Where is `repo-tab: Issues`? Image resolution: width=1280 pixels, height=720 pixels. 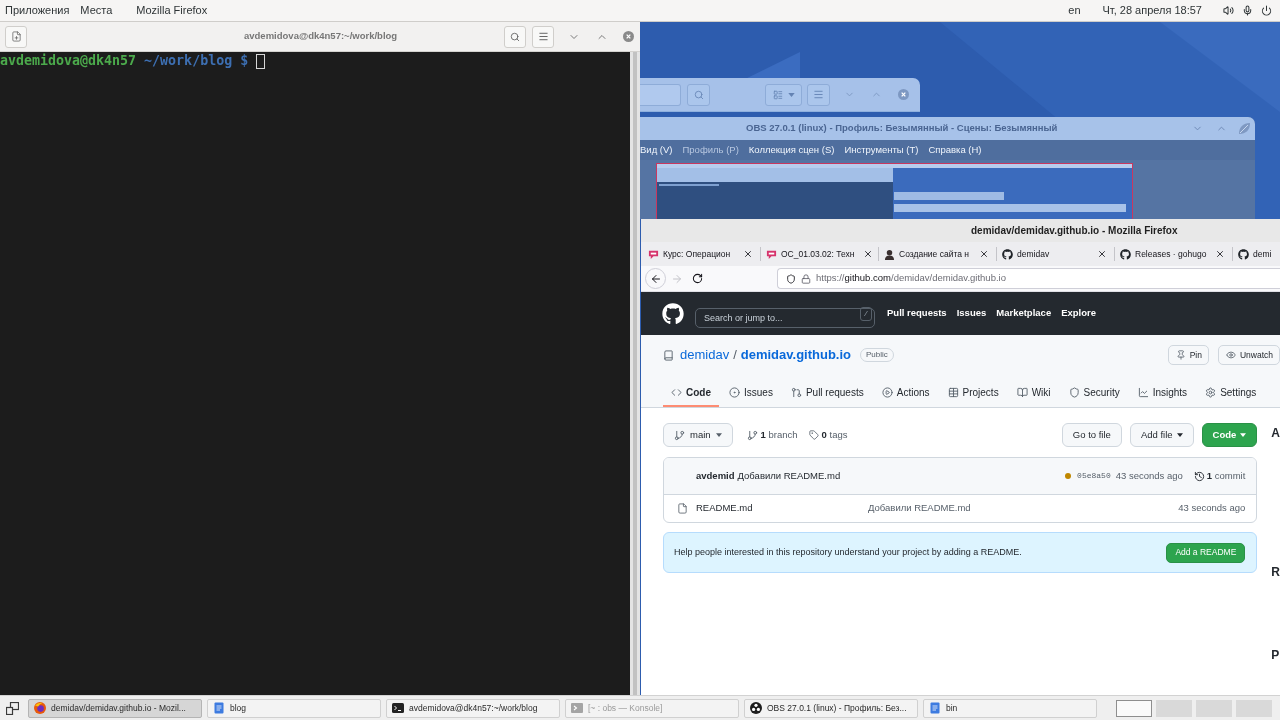 repo-tab: Issues is located at coordinates (751, 393).